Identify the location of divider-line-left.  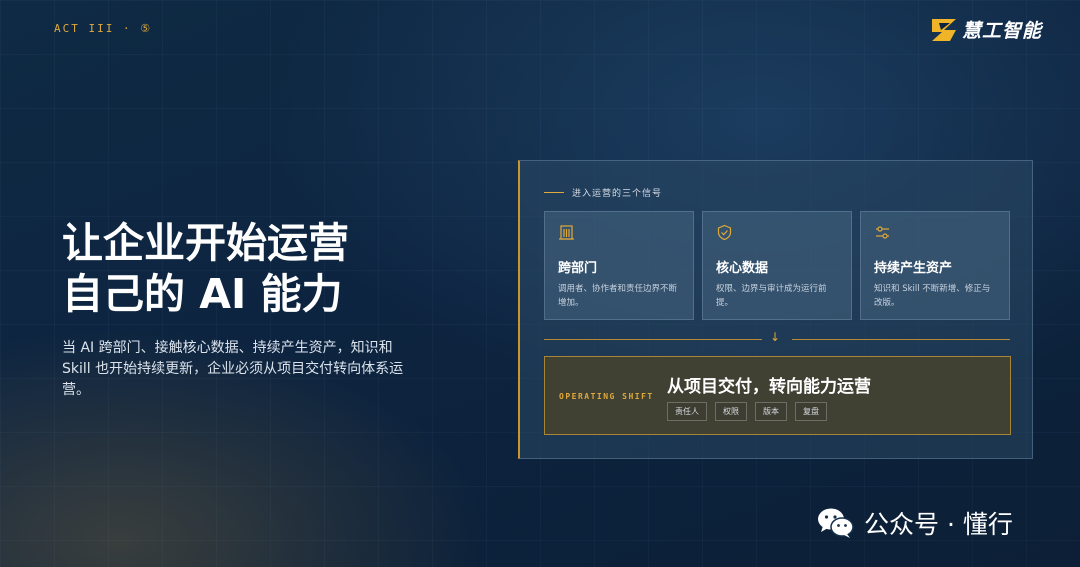
(653, 339).